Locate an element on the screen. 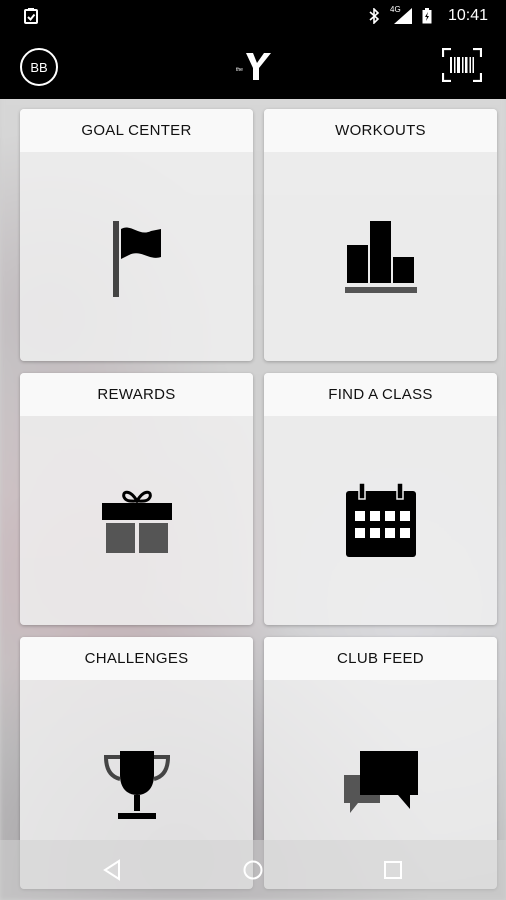 Image resolution: width=506 pixels, height=900 pixels. gift-icon is located at coordinates (136, 521).